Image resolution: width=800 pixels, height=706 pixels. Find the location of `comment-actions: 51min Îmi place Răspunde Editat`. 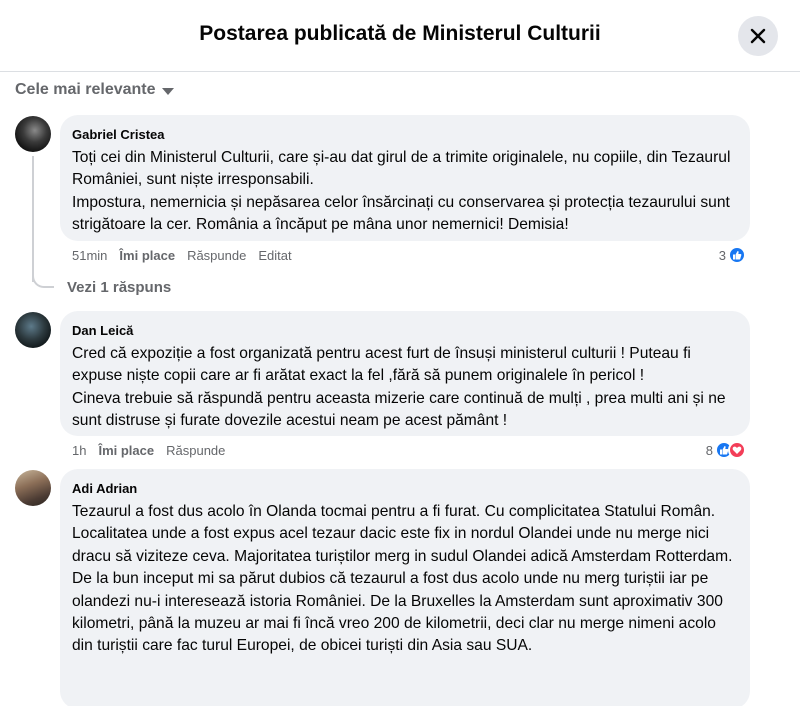

comment-actions: 51min Îmi place Răspunde Editat is located at coordinates (182, 255).